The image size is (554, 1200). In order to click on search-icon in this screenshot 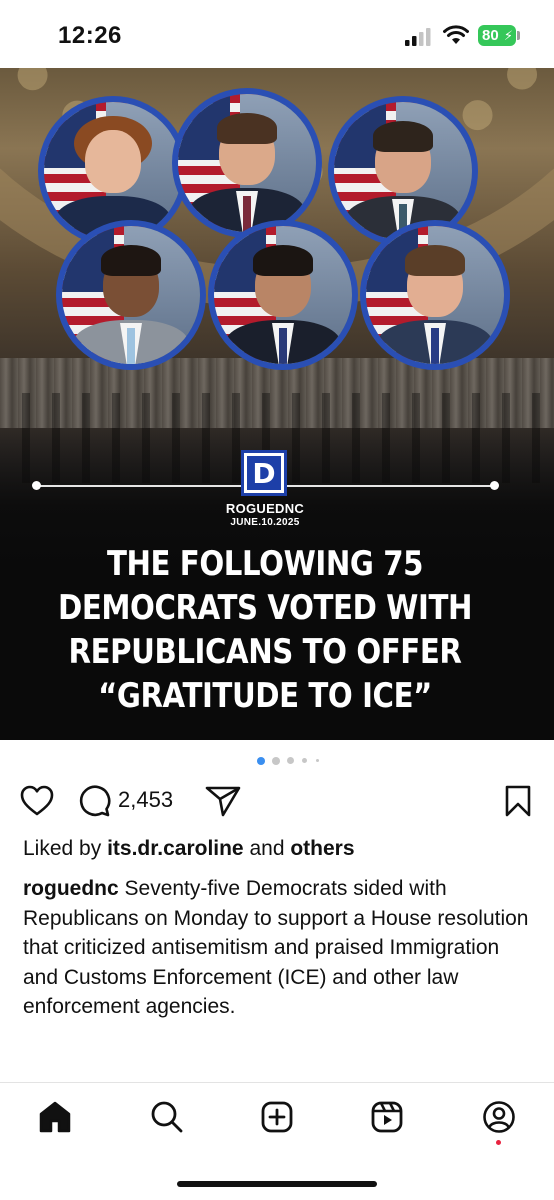, I will do `click(167, 1117)`.